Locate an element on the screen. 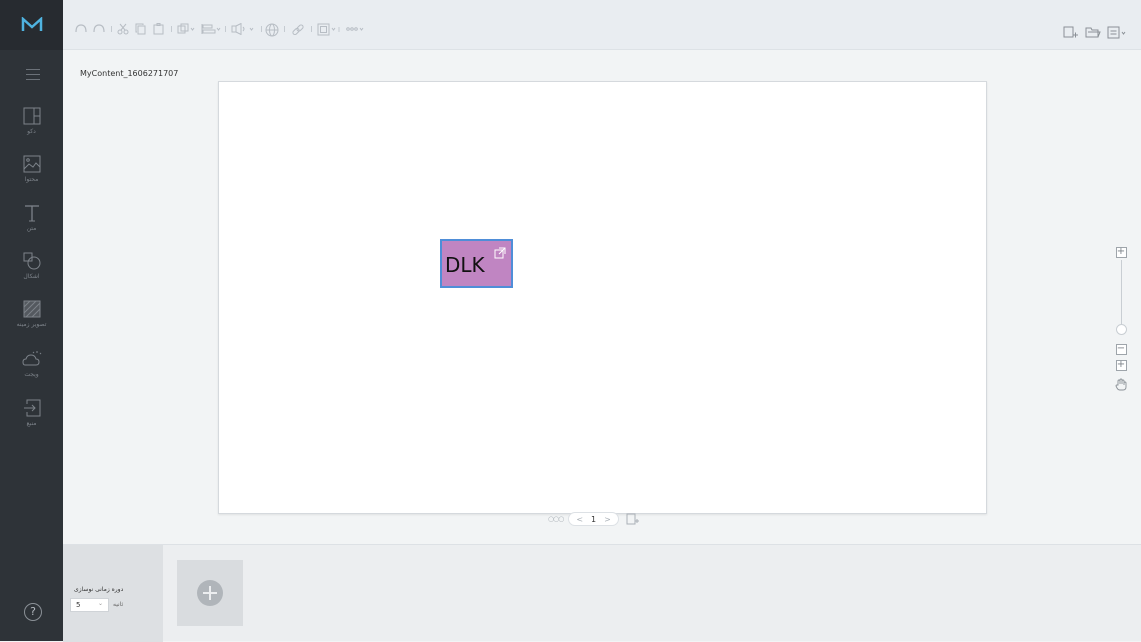 The image size is (1141, 642). next-page-button: > is located at coordinates (607, 519).